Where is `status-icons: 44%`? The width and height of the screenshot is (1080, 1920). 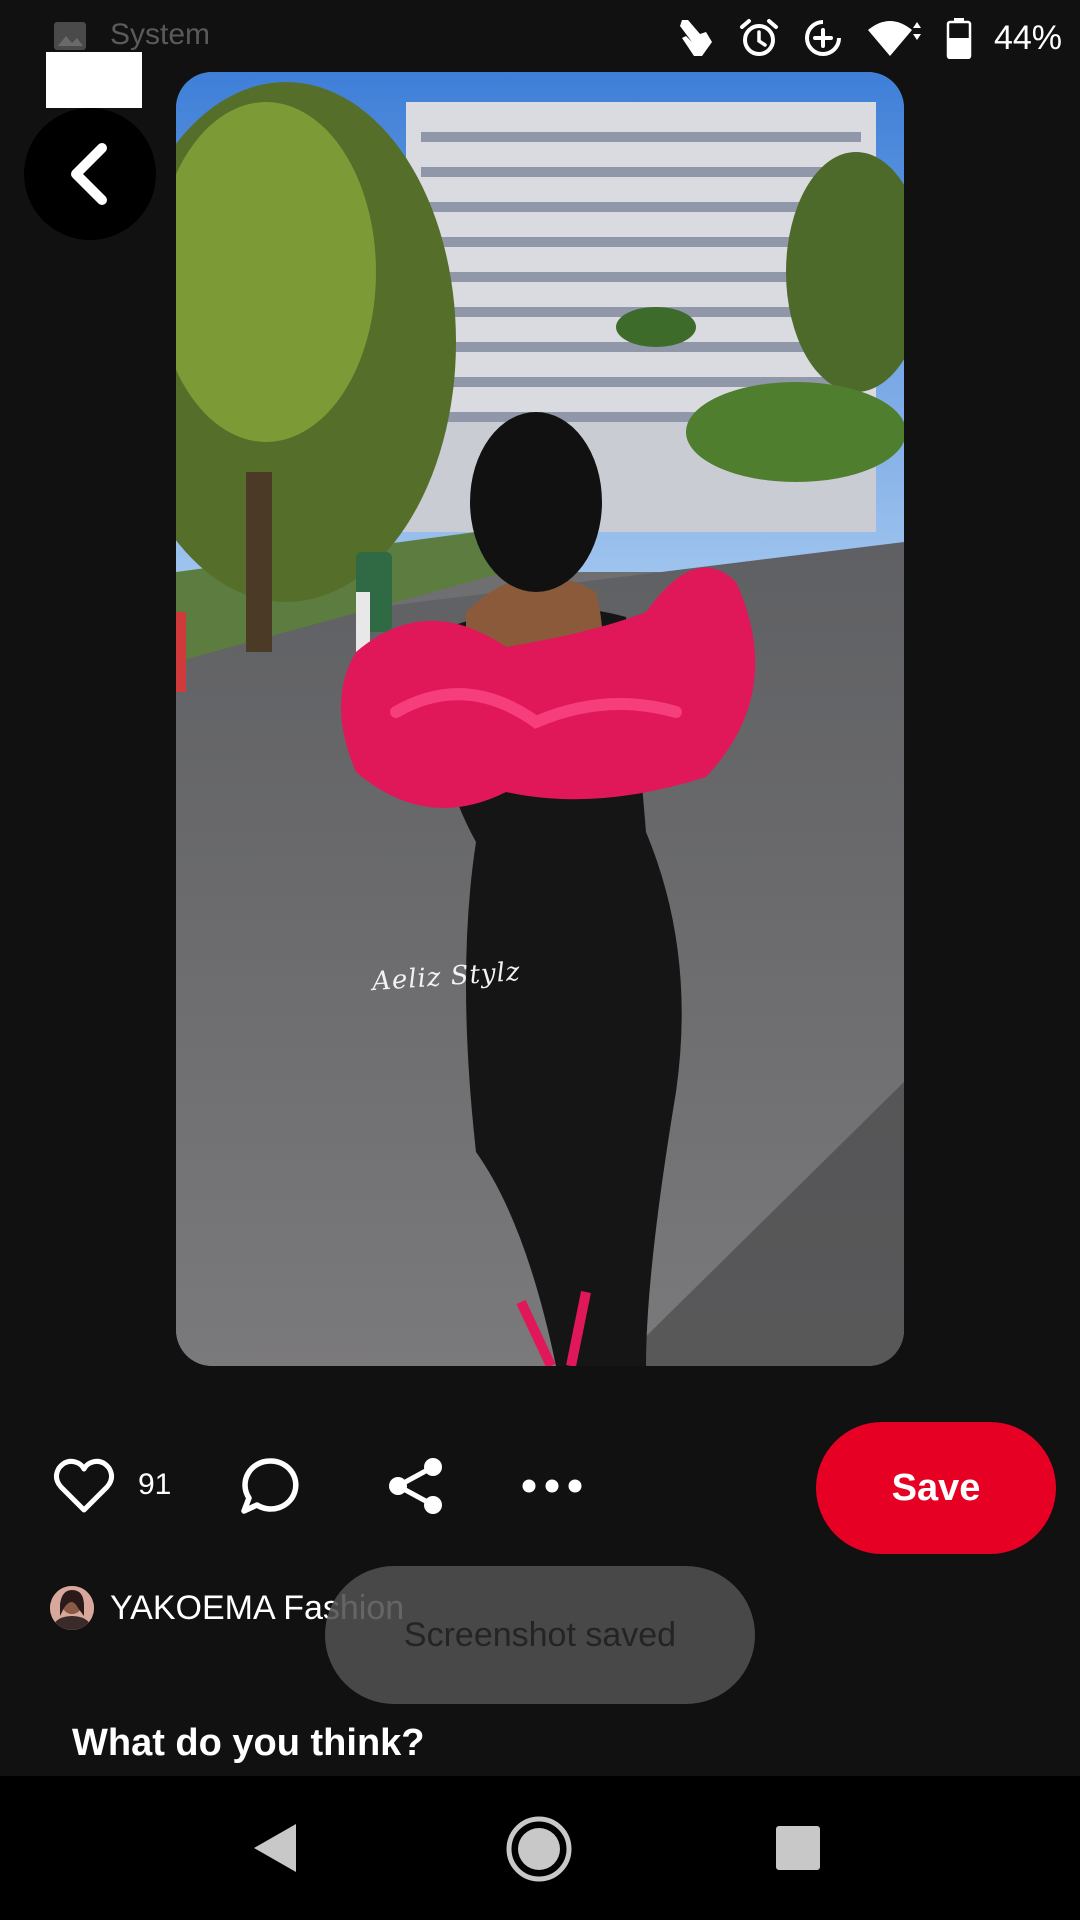 status-icons: 44% is located at coordinates (867, 38).